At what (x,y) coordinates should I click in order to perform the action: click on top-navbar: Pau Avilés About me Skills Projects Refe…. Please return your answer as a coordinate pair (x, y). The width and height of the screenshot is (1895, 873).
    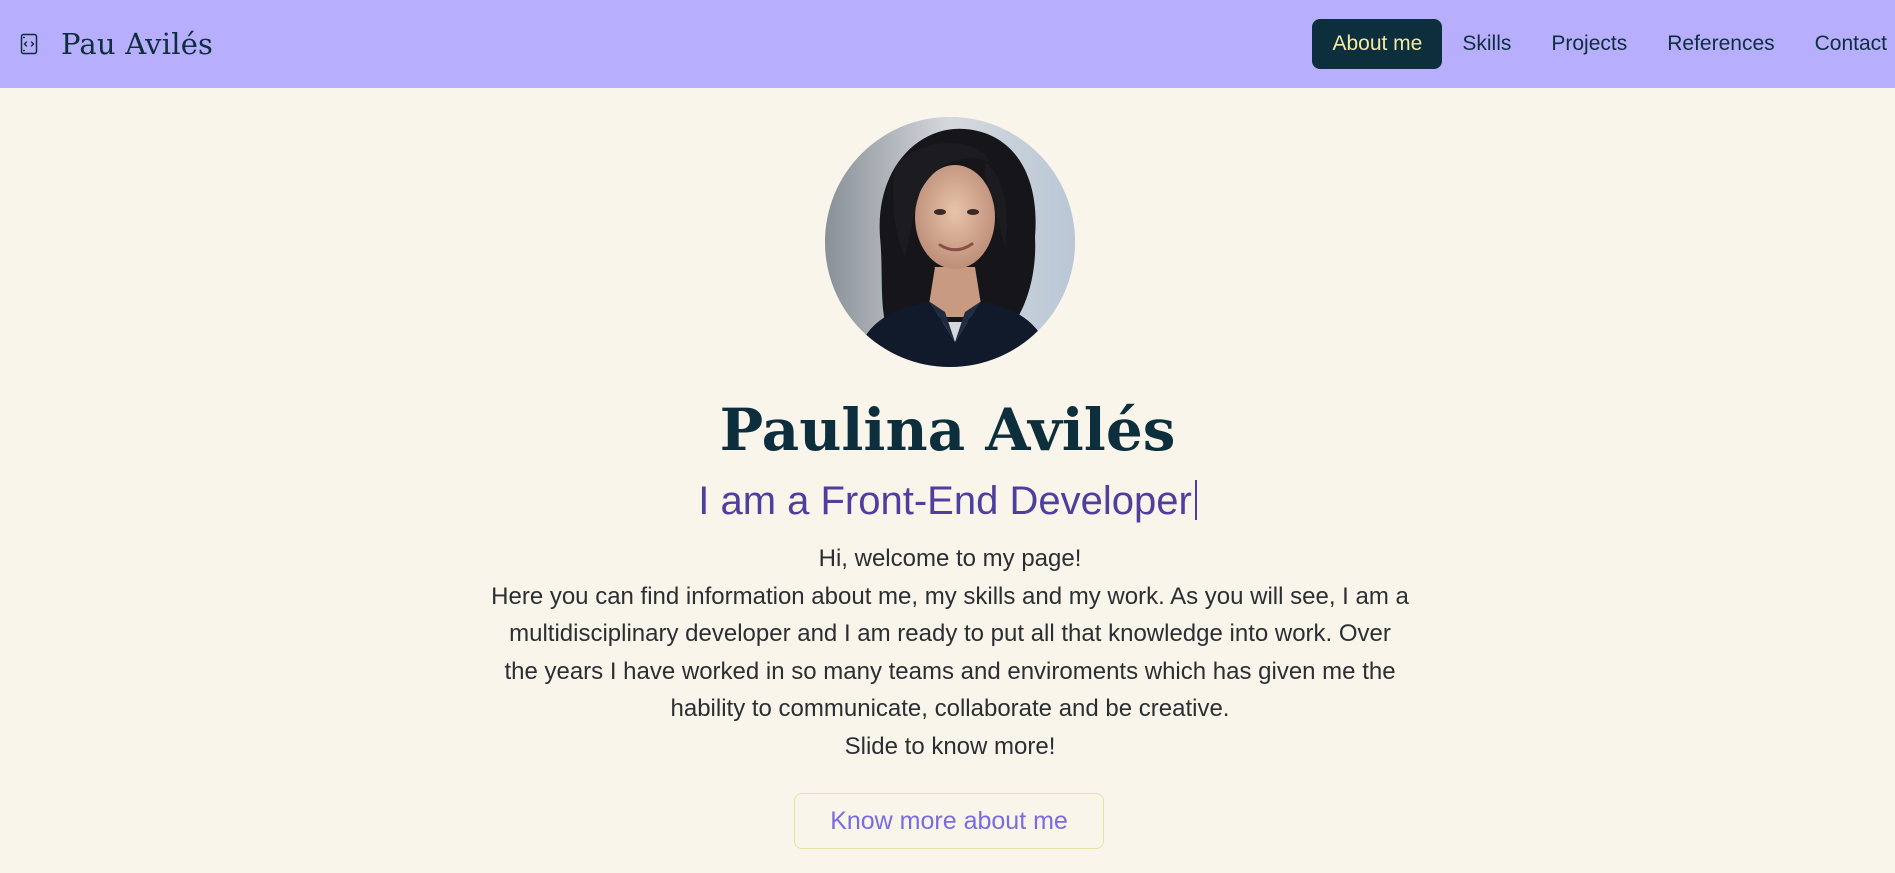
    Looking at the image, I should click on (947, 44).